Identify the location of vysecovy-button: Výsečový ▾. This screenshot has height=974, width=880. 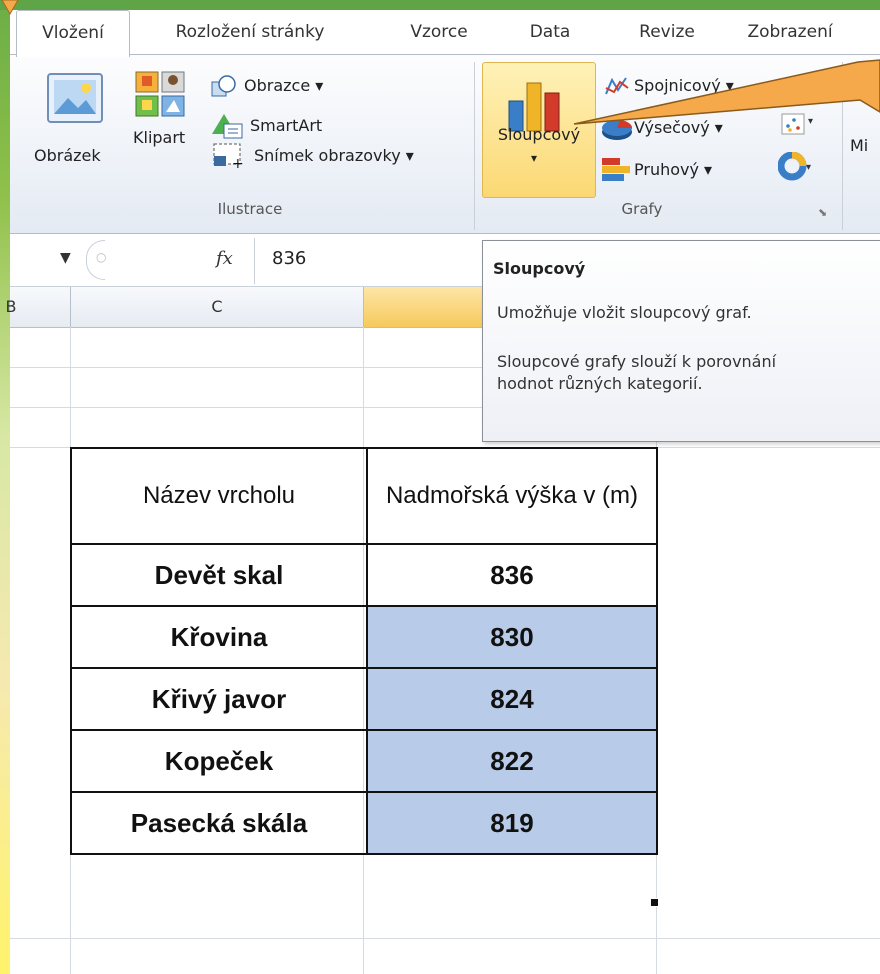
(678, 127).